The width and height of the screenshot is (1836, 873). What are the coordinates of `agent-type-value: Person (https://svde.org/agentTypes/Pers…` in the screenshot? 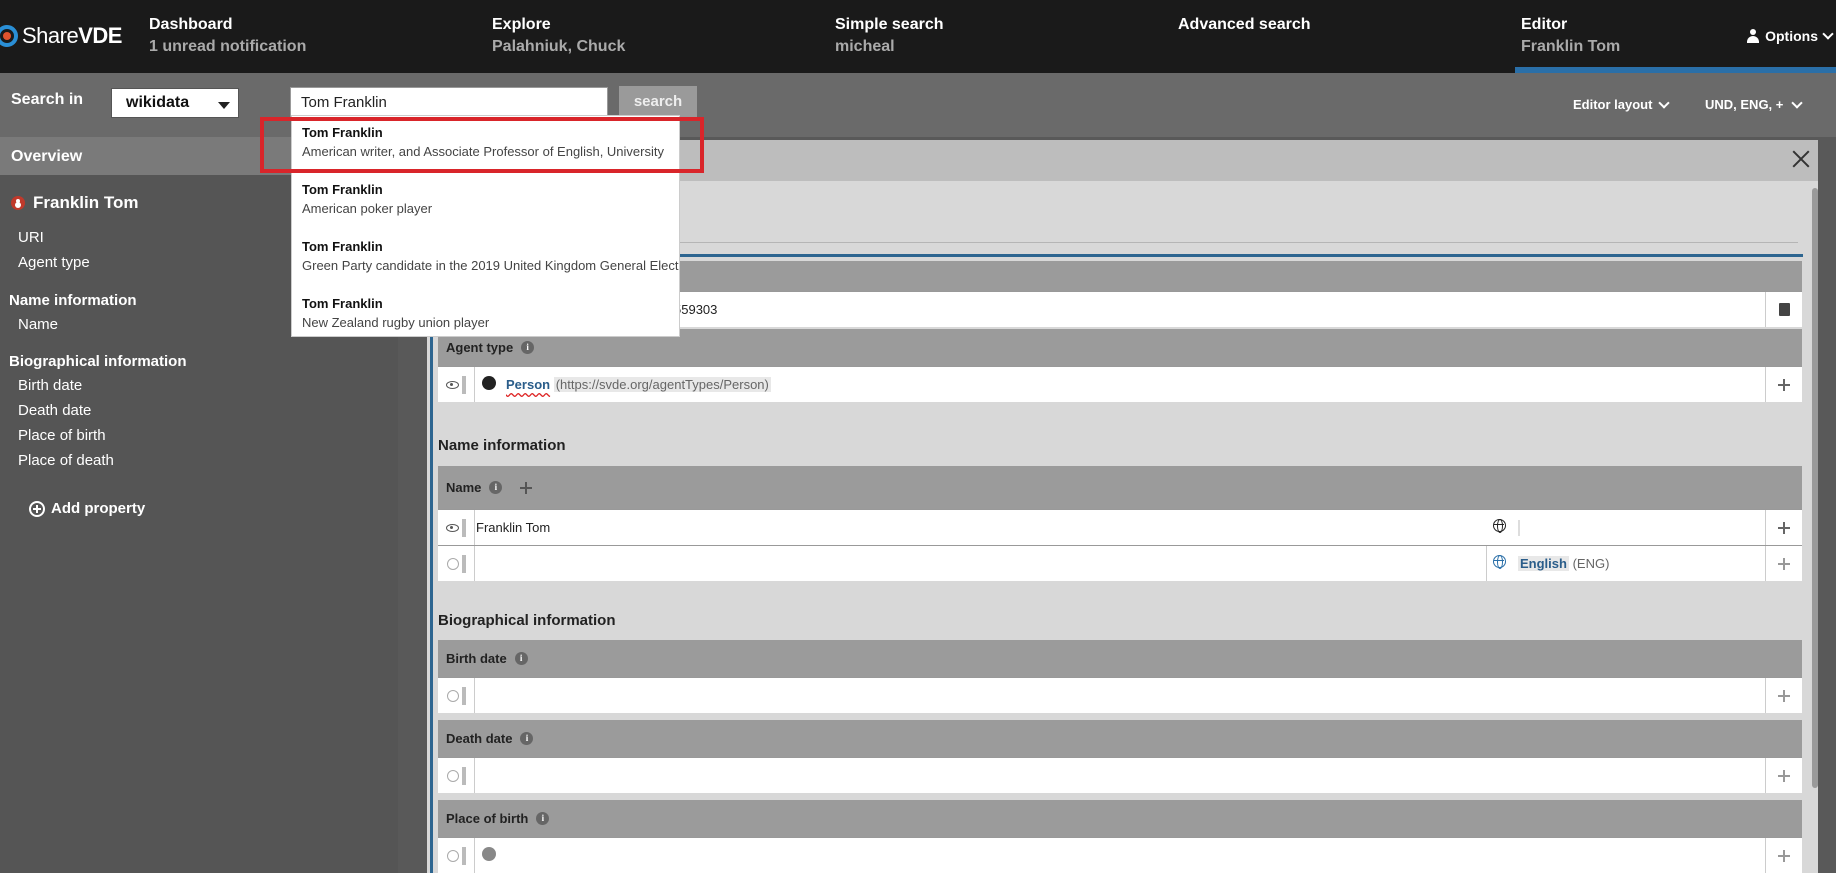 It's located at (638, 384).